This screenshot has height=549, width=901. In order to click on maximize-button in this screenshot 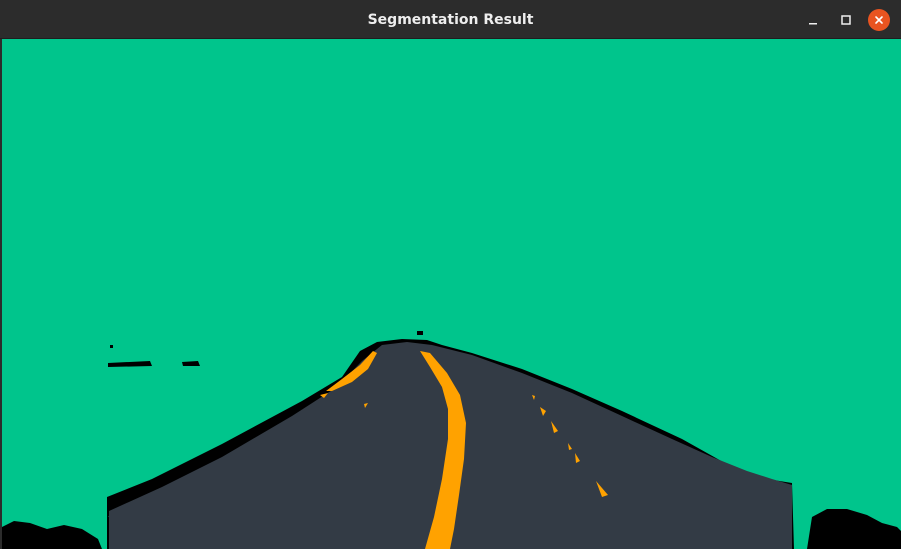, I will do `click(846, 20)`.